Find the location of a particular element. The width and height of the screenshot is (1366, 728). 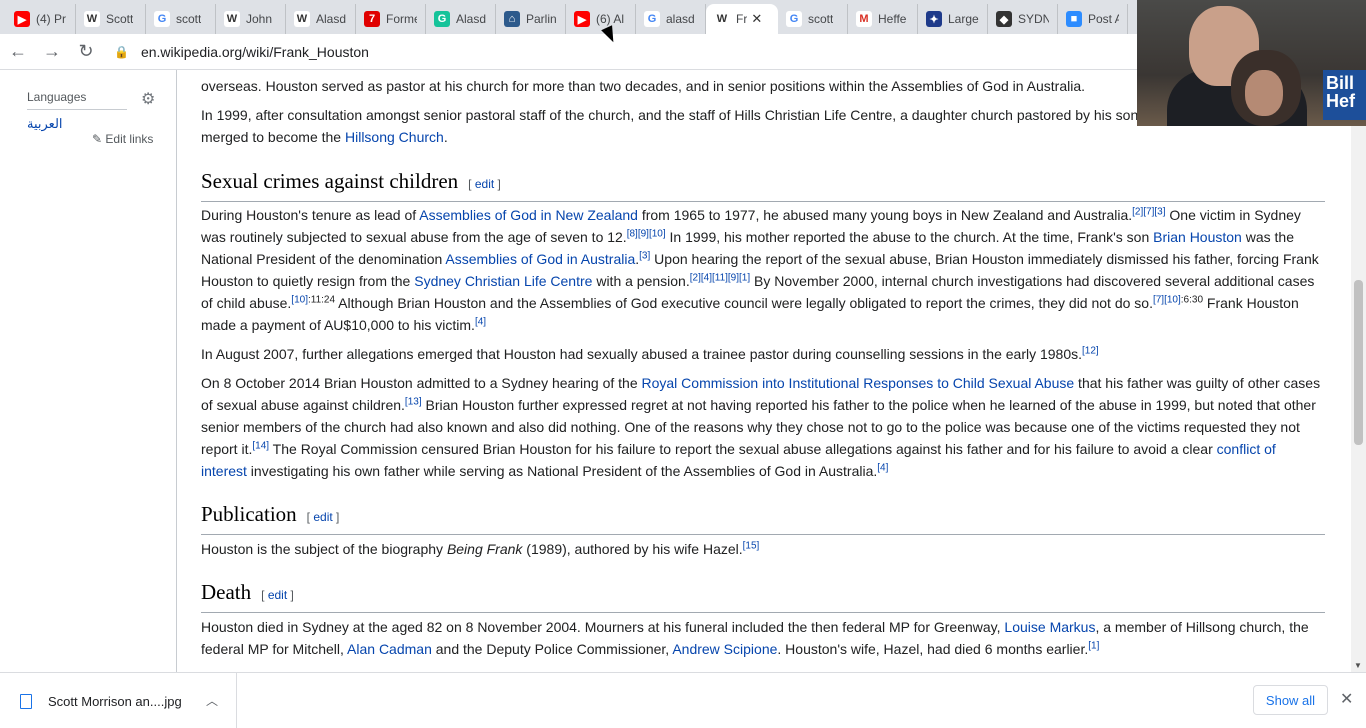

masonic-icon: ✦ is located at coordinates (934, 19).